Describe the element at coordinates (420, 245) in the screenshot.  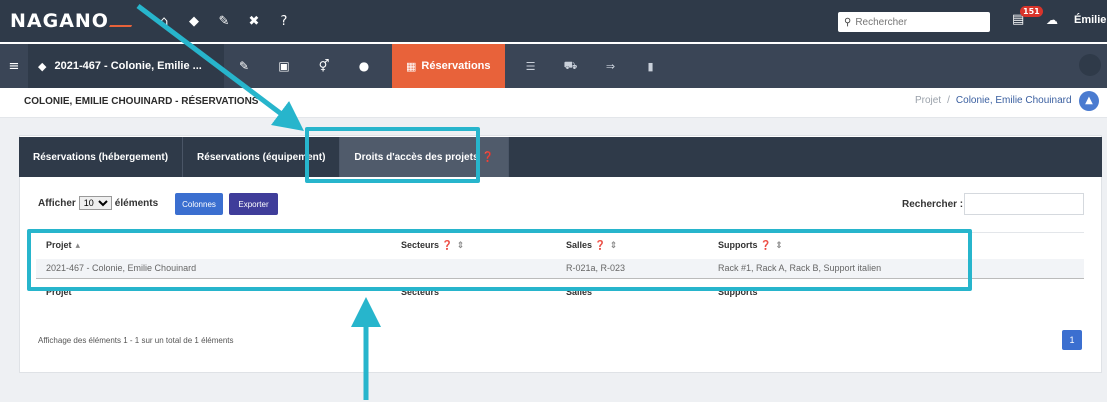
I see `column-header-label: Secteurs` at that location.